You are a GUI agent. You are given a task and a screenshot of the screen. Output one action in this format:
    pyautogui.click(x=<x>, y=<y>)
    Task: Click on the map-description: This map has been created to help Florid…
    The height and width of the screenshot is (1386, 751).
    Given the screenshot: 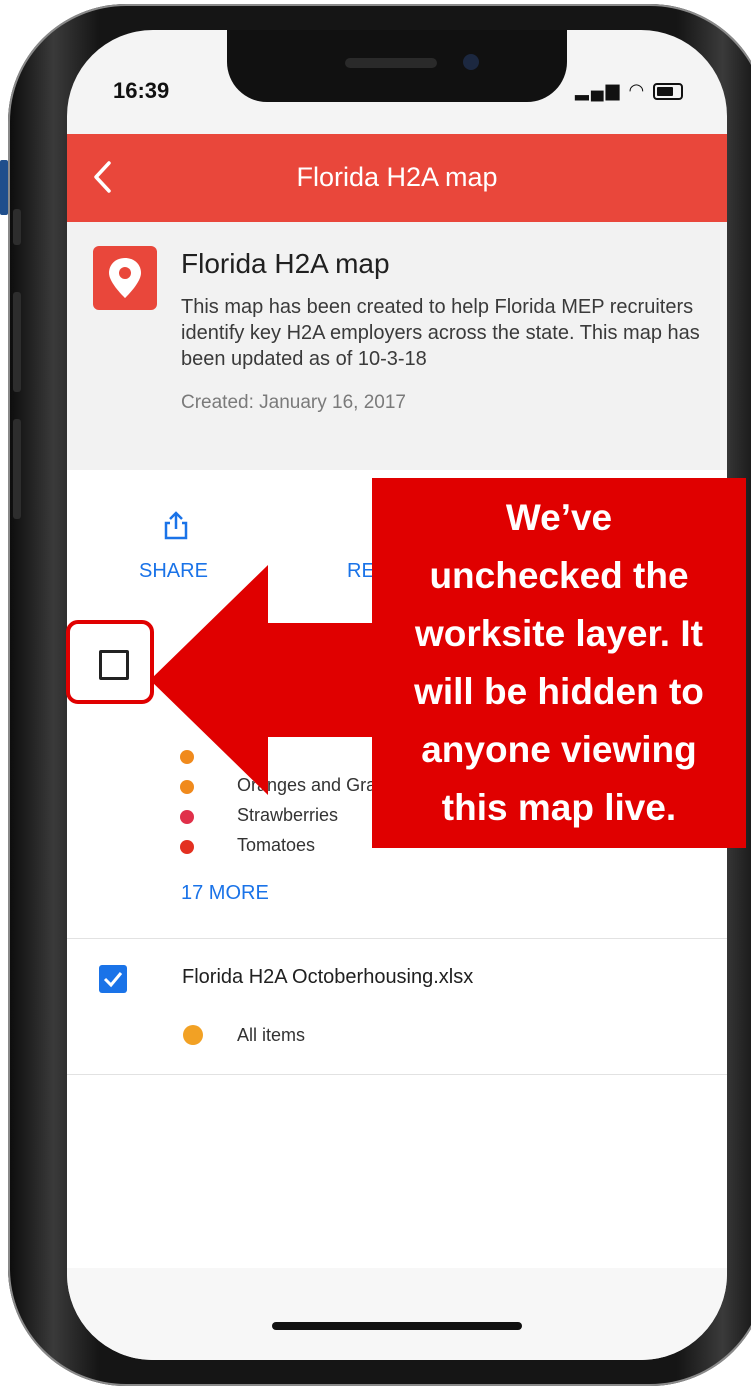 What is the action you would take?
    pyautogui.click(x=440, y=333)
    